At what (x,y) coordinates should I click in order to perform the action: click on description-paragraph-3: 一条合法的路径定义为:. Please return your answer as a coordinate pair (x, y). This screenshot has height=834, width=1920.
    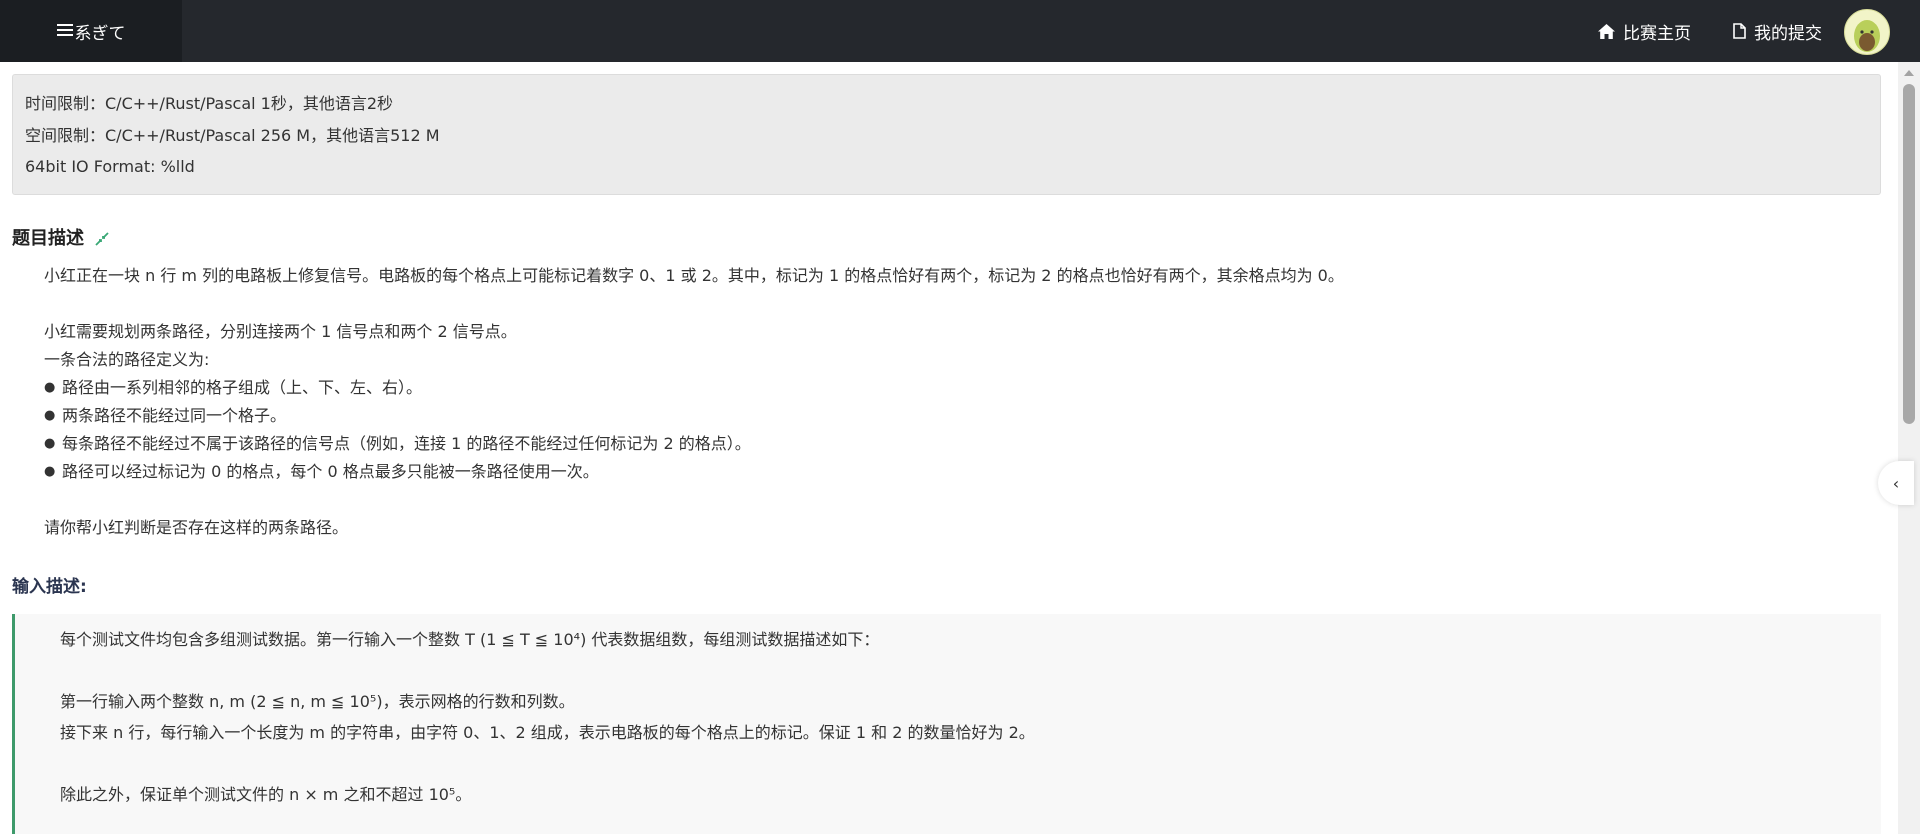
    Looking at the image, I should click on (127, 359).